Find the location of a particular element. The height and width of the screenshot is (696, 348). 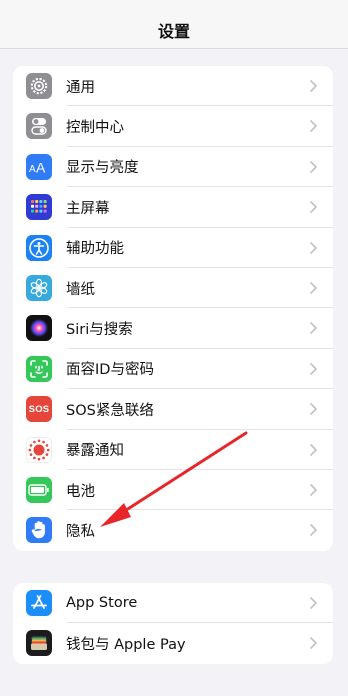

page-title: 设置 is located at coordinates (173, 31).